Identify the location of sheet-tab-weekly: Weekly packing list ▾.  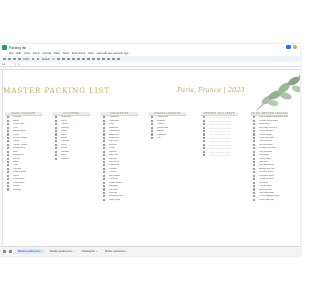
(62, 251).